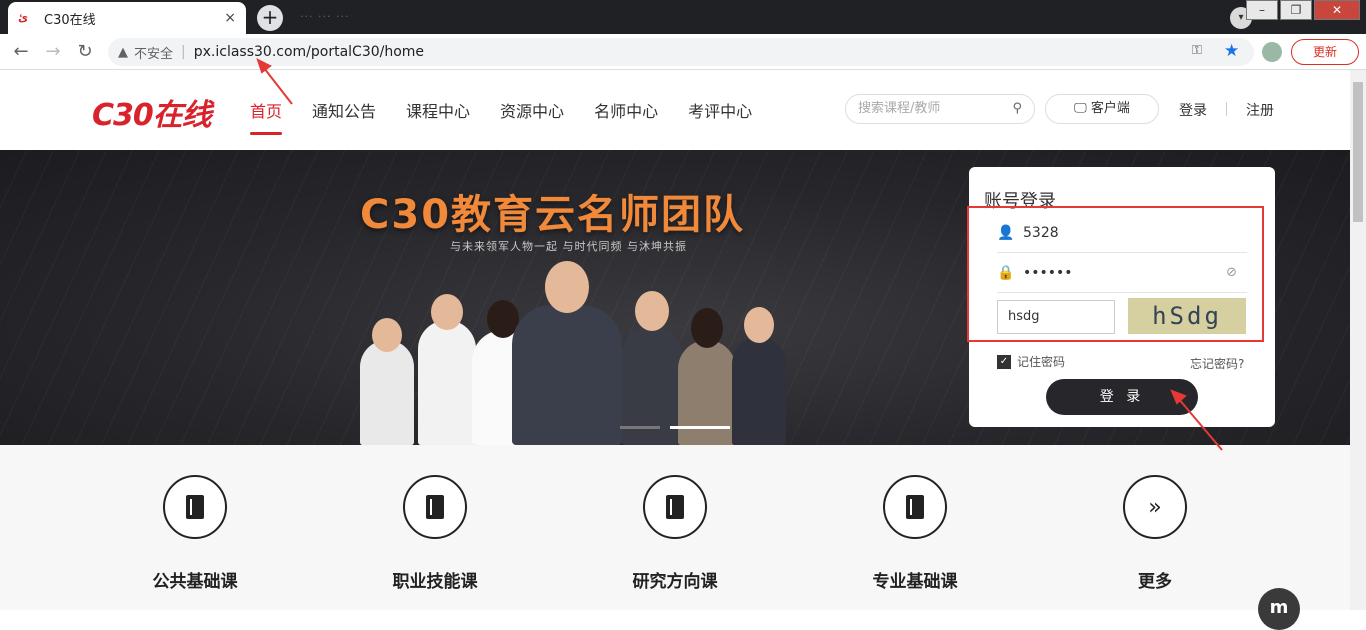 The height and width of the screenshot is (630, 1366). What do you see at coordinates (1017, 109) in the screenshot?
I see `search-icon: ⚲` at bounding box center [1017, 109].